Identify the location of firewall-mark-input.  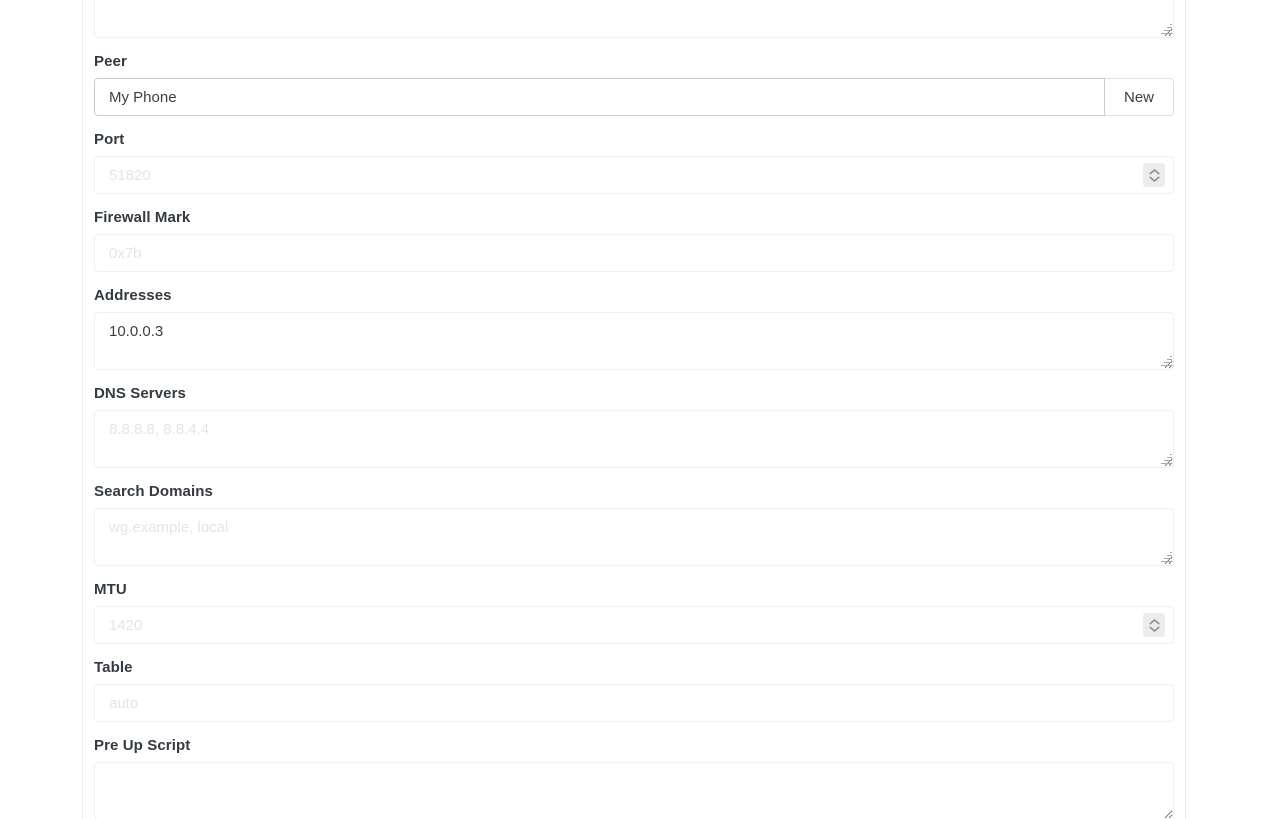
(634, 253).